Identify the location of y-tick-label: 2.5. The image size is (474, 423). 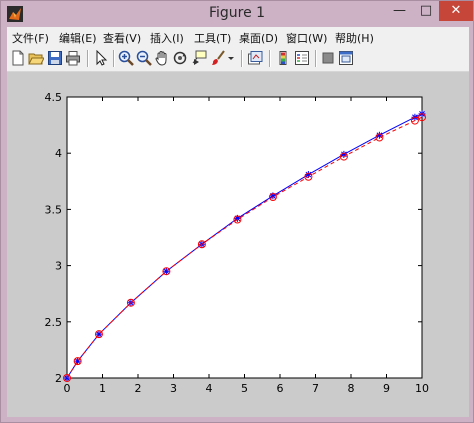
(54, 322).